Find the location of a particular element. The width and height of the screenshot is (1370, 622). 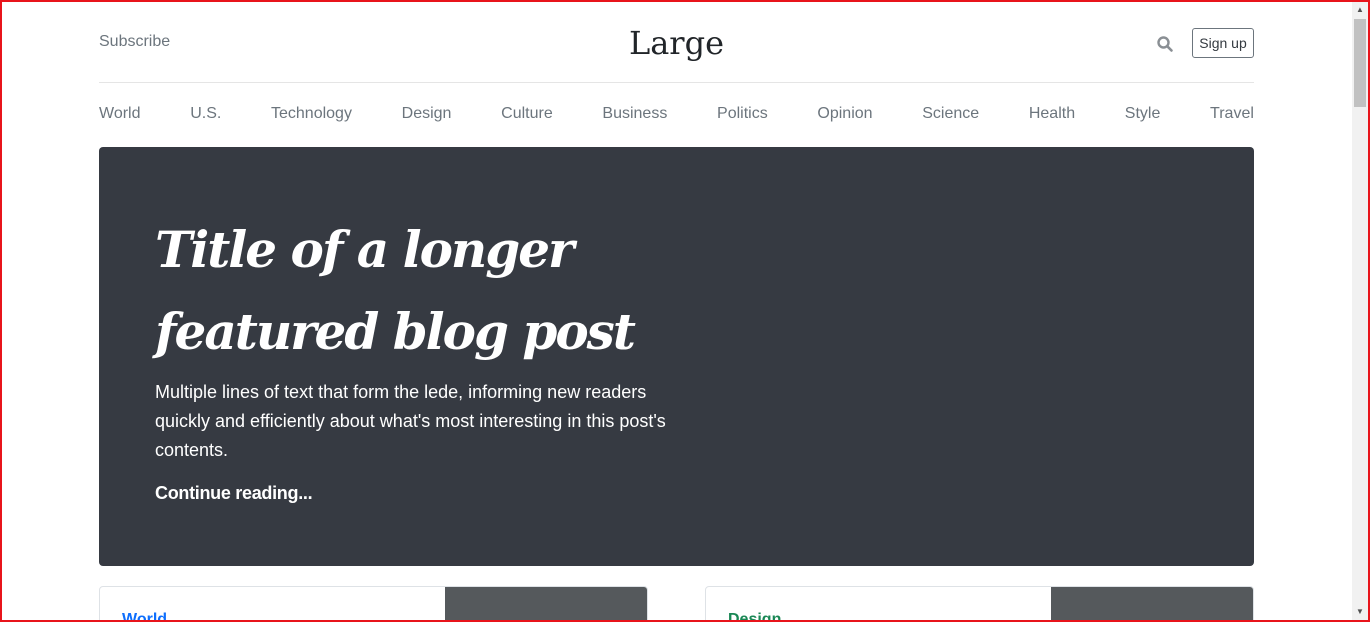

nav-item-culture: Culture is located at coordinates (527, 114).